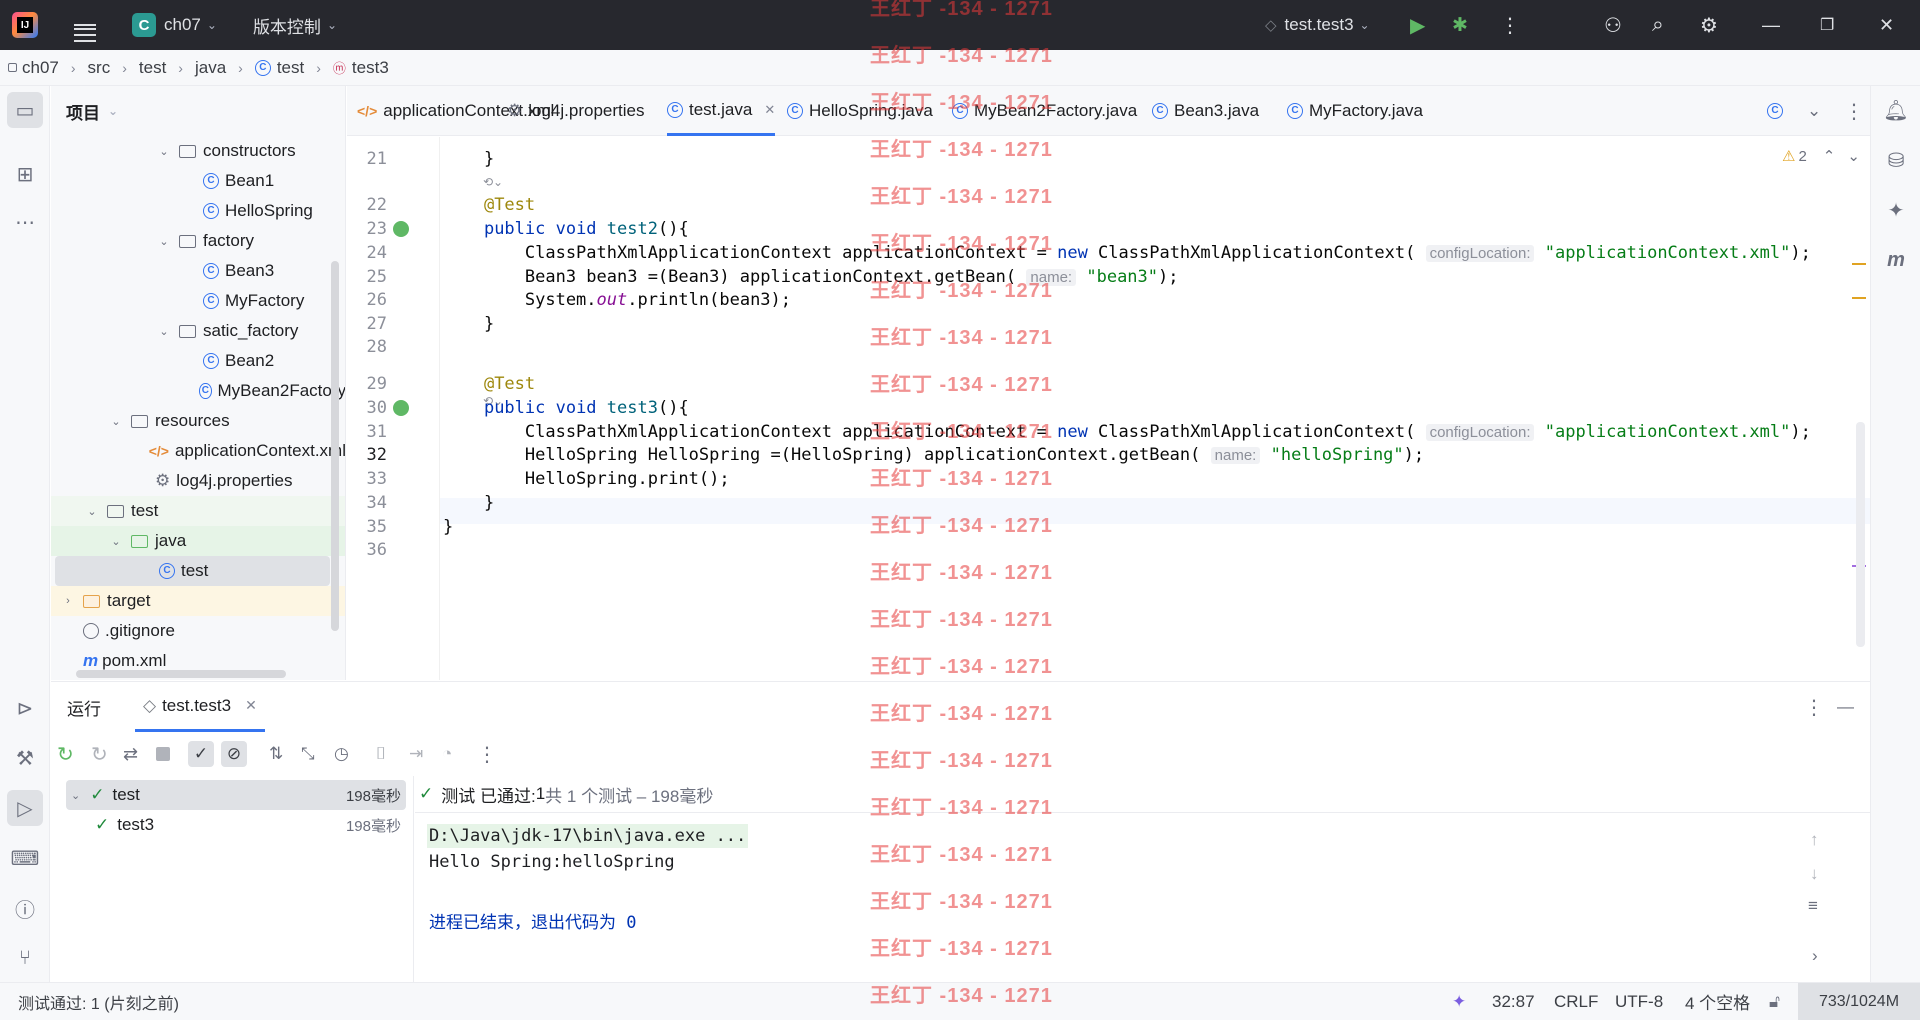 The height and width of the screenshot is (1020, 1920). Describe the element at coordinates (1814, 840) in the screenshot. I see `scroll-up-icon: ↑` at that location.